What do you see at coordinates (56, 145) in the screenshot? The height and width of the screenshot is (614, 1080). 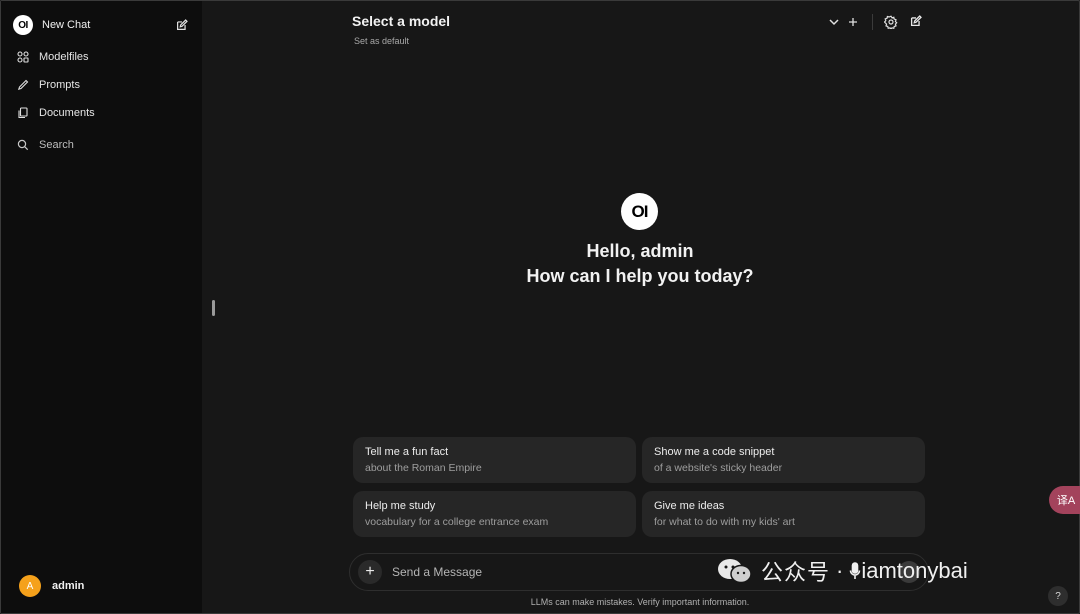 I see `search-label: Search` at bounding box center [56, 145].